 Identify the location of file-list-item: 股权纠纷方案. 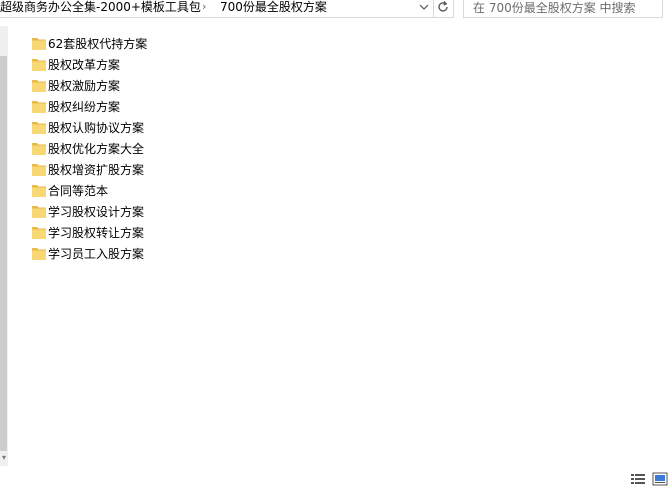
(89, 106).